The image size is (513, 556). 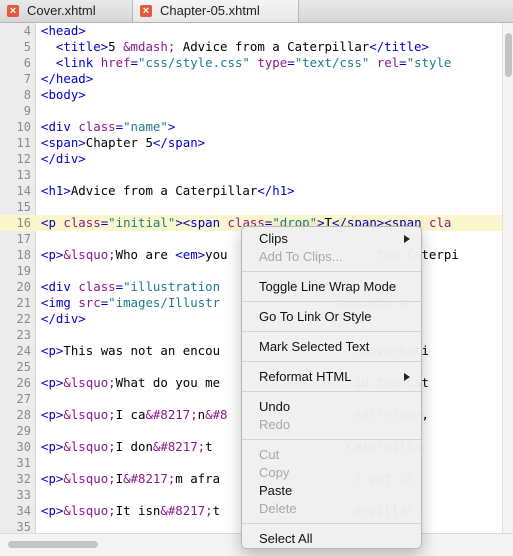 What do you see at coordinates (23, 399) in the screenshot?
I see `line-number: 27` at bounding box center [23, 399].